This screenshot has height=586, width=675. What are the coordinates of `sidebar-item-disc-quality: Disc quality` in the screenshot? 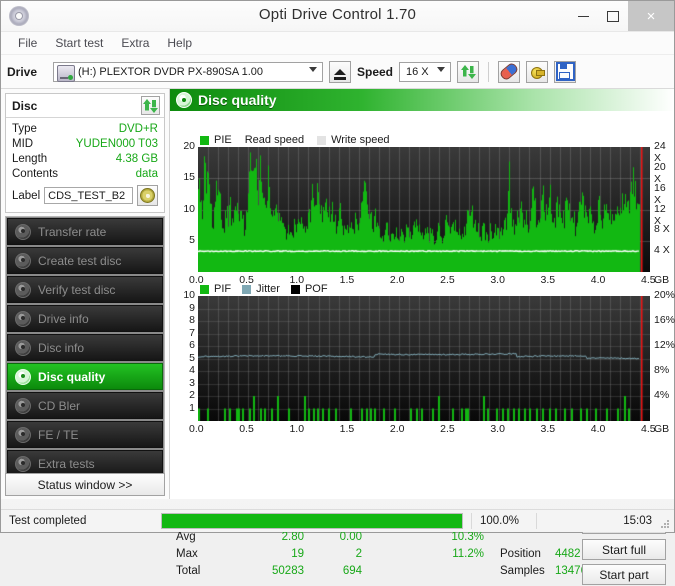 It's located at (85, 376).